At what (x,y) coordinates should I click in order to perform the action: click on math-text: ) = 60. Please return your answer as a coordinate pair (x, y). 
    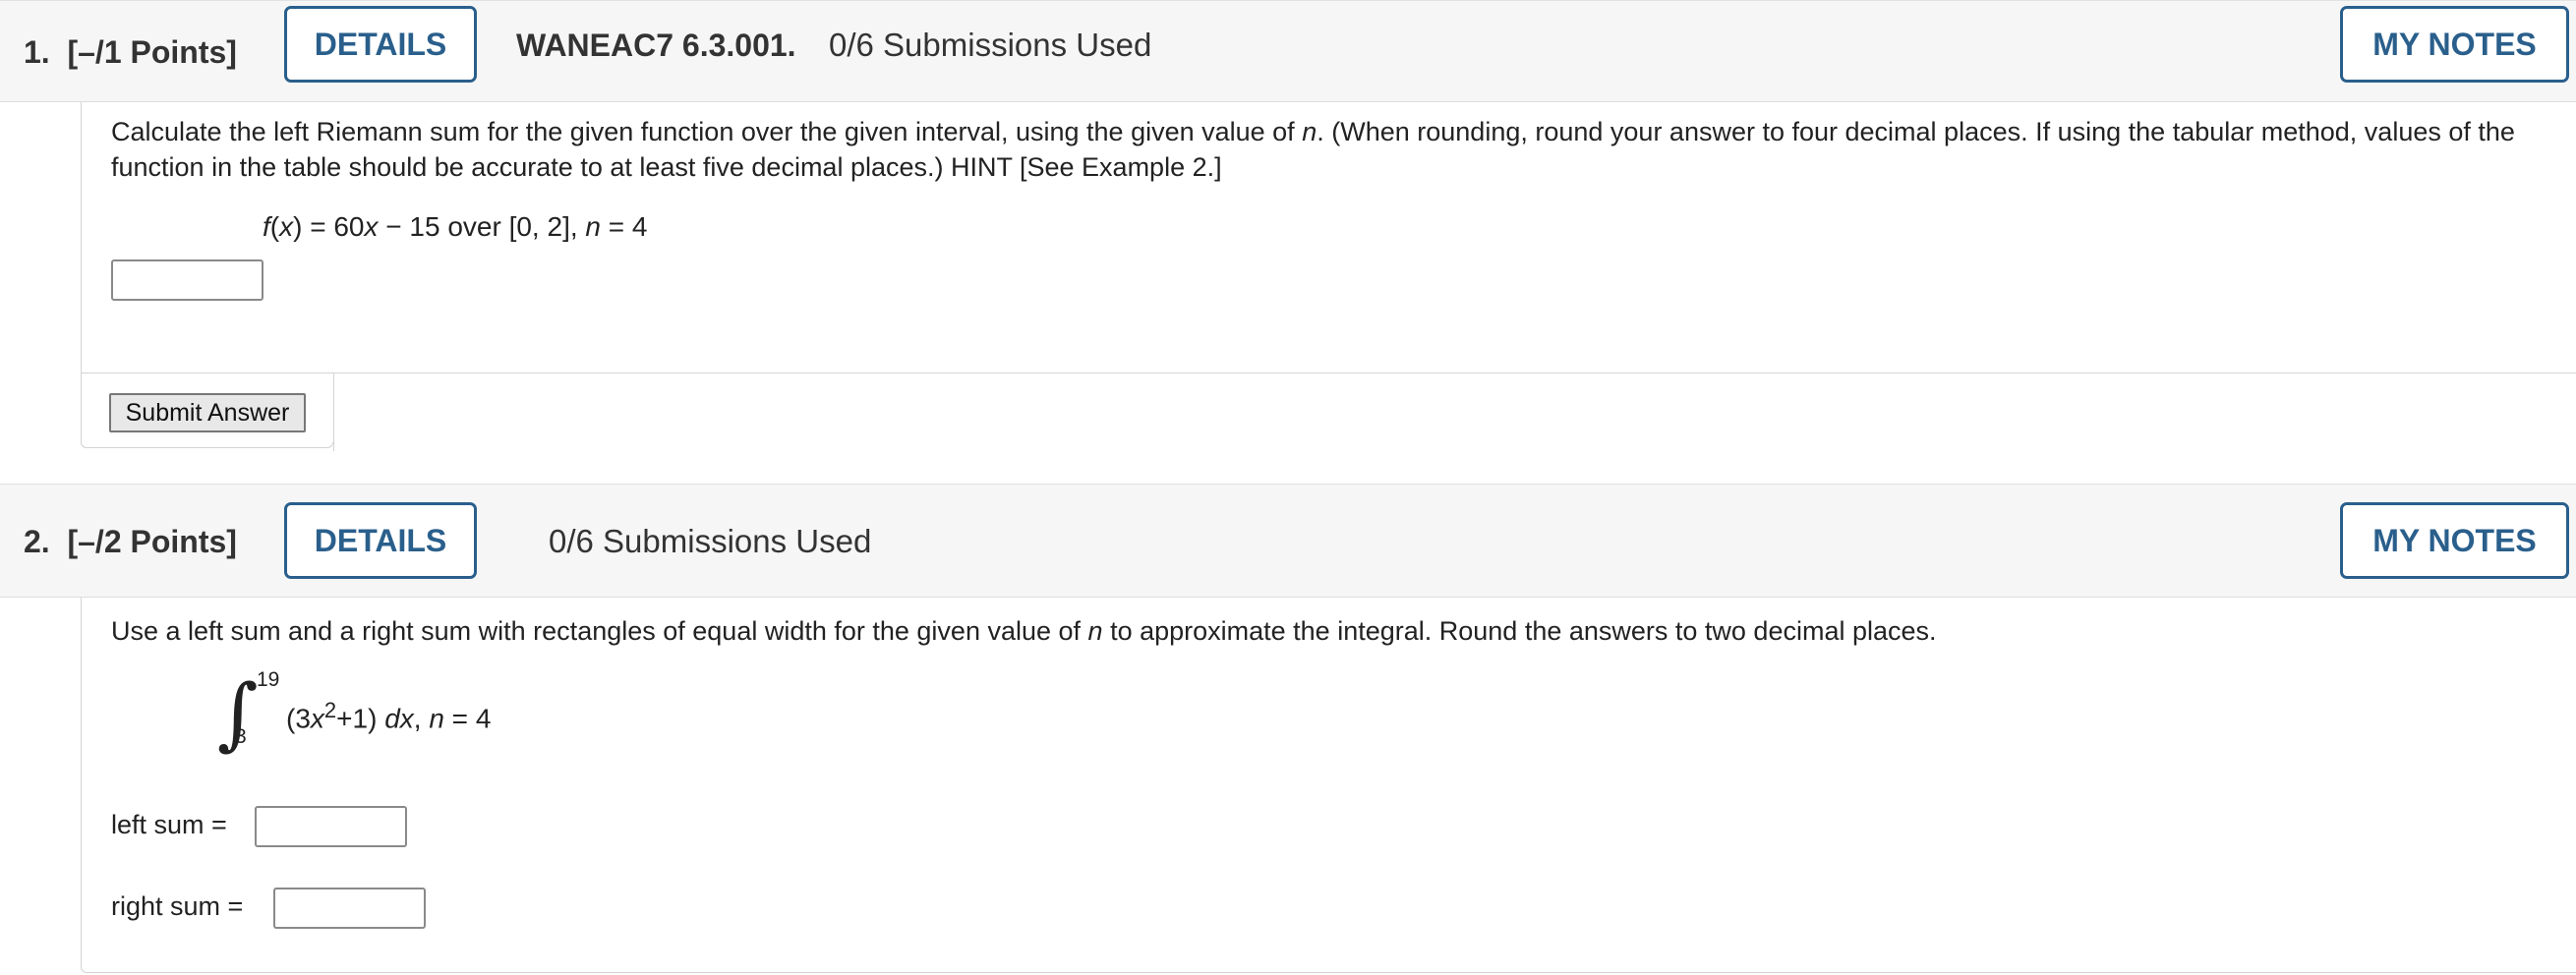
    Looking at the image, I should click on (329, 227).